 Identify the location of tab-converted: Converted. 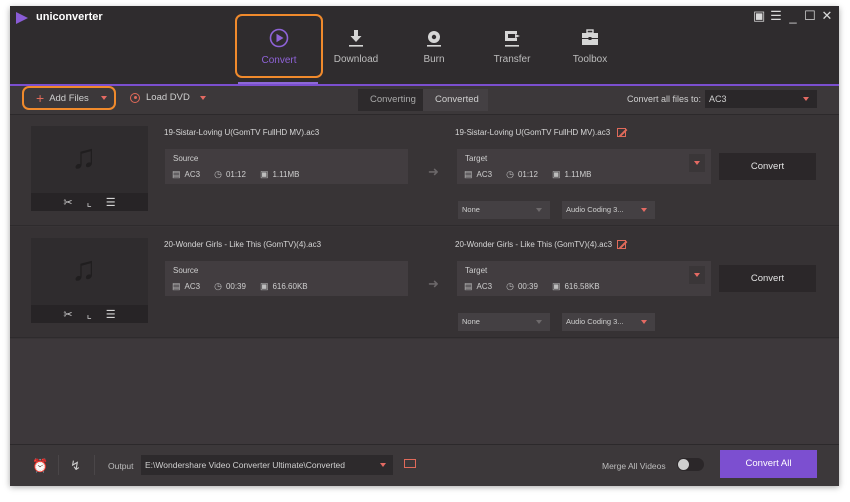
(455, 100).